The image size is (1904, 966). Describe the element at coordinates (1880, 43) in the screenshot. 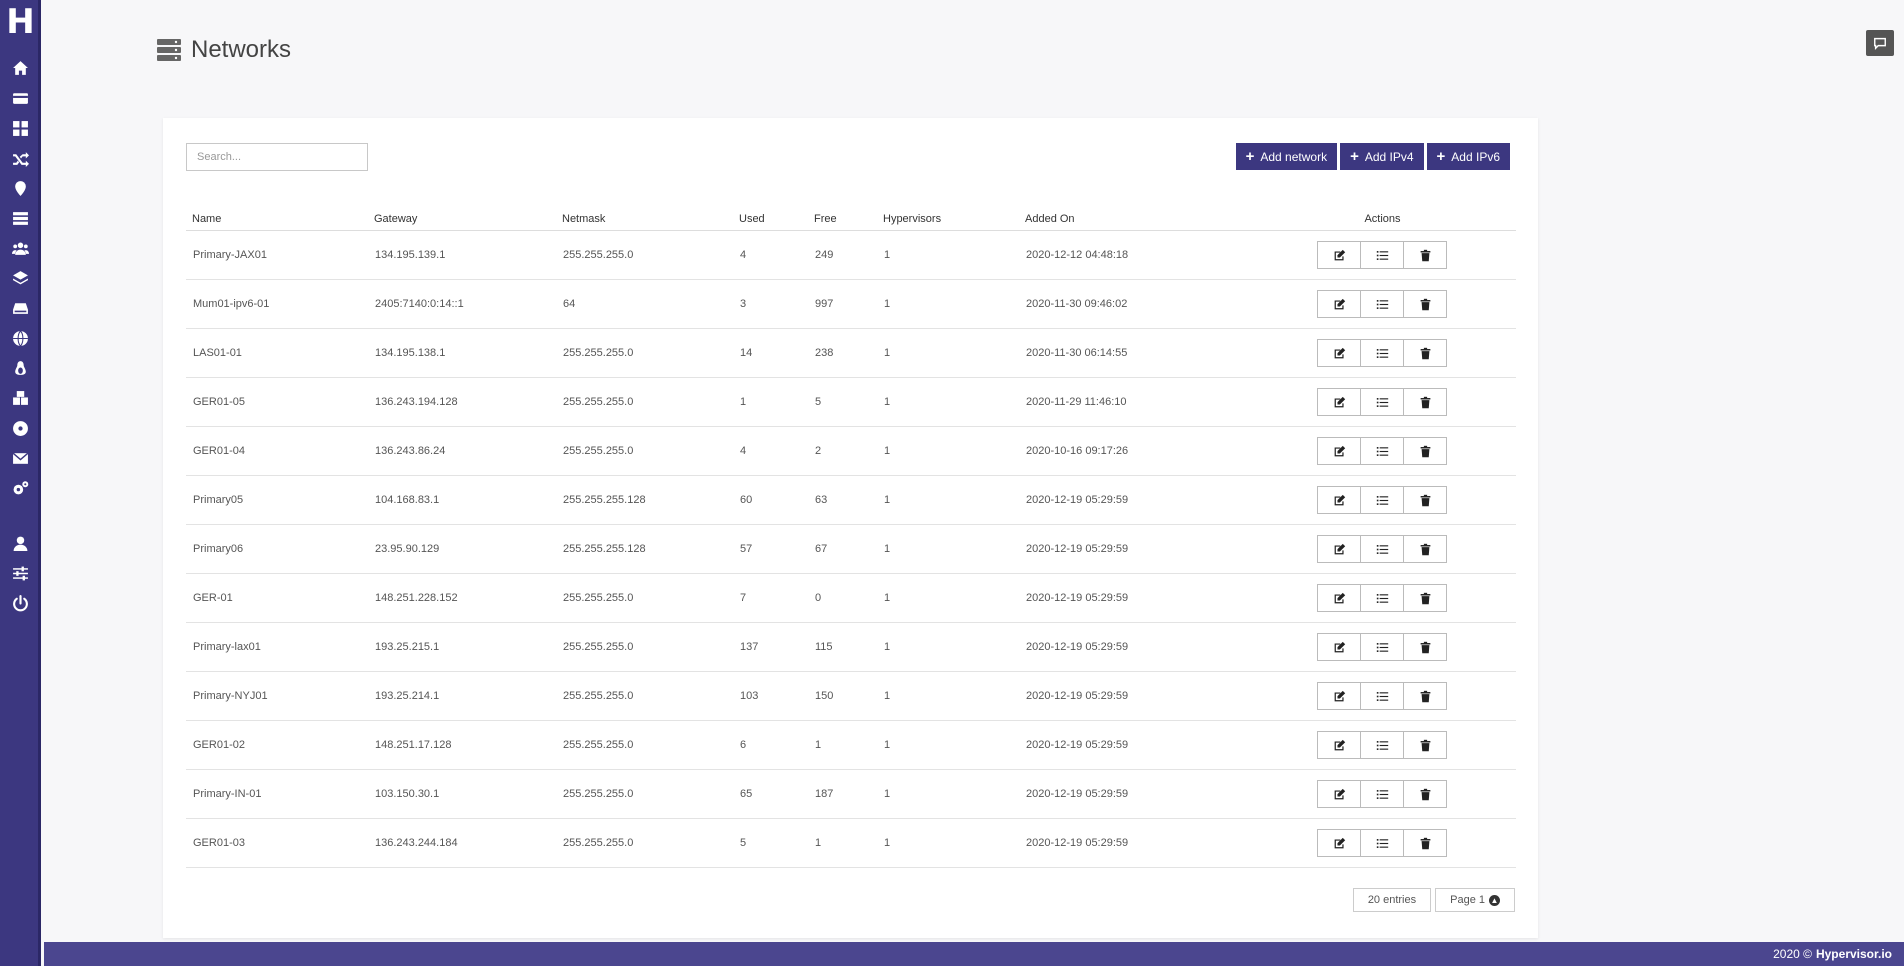

I see `chat-button` at that location.